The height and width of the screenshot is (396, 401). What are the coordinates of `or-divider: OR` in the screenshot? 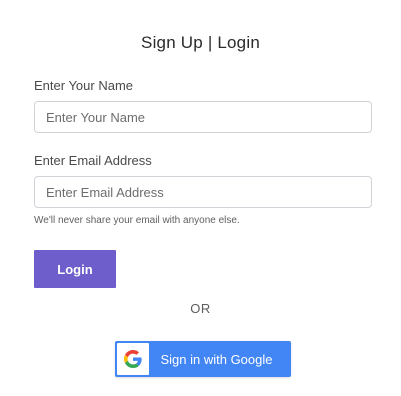 It's located at (200, 308).